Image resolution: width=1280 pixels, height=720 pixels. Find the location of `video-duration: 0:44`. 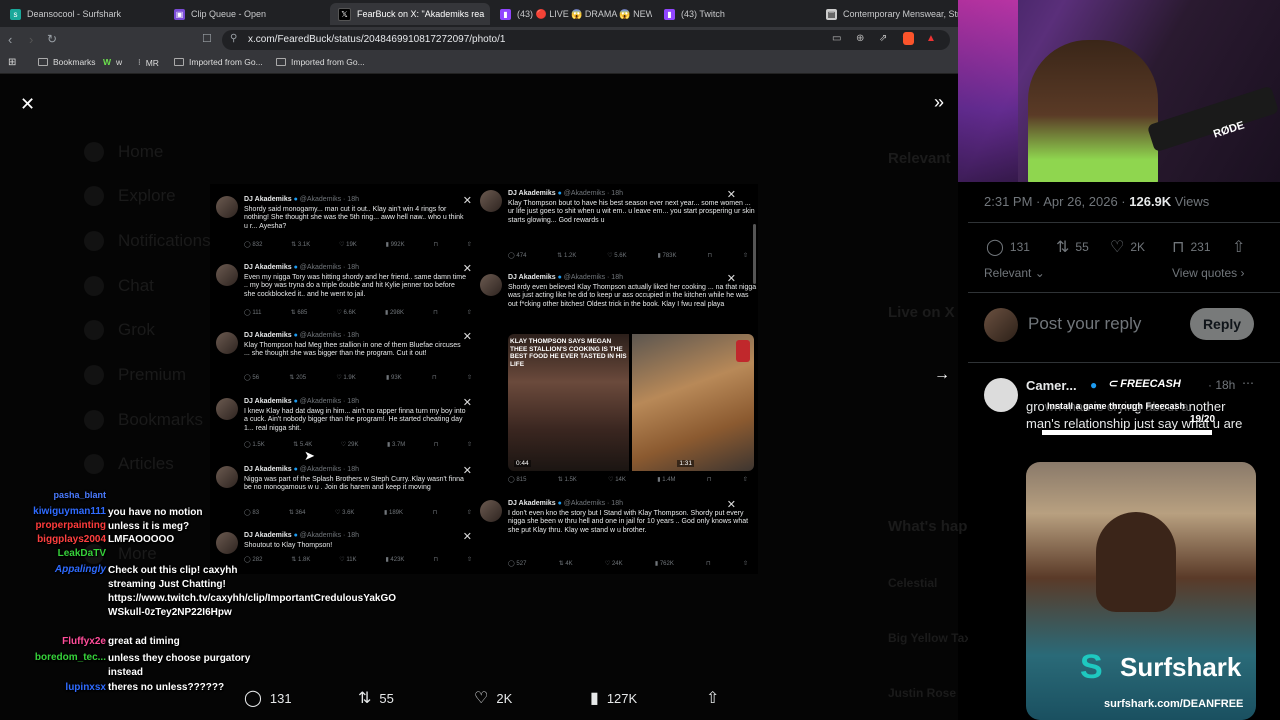

video-duration: 0:44 is located at coordinates (522, 463).